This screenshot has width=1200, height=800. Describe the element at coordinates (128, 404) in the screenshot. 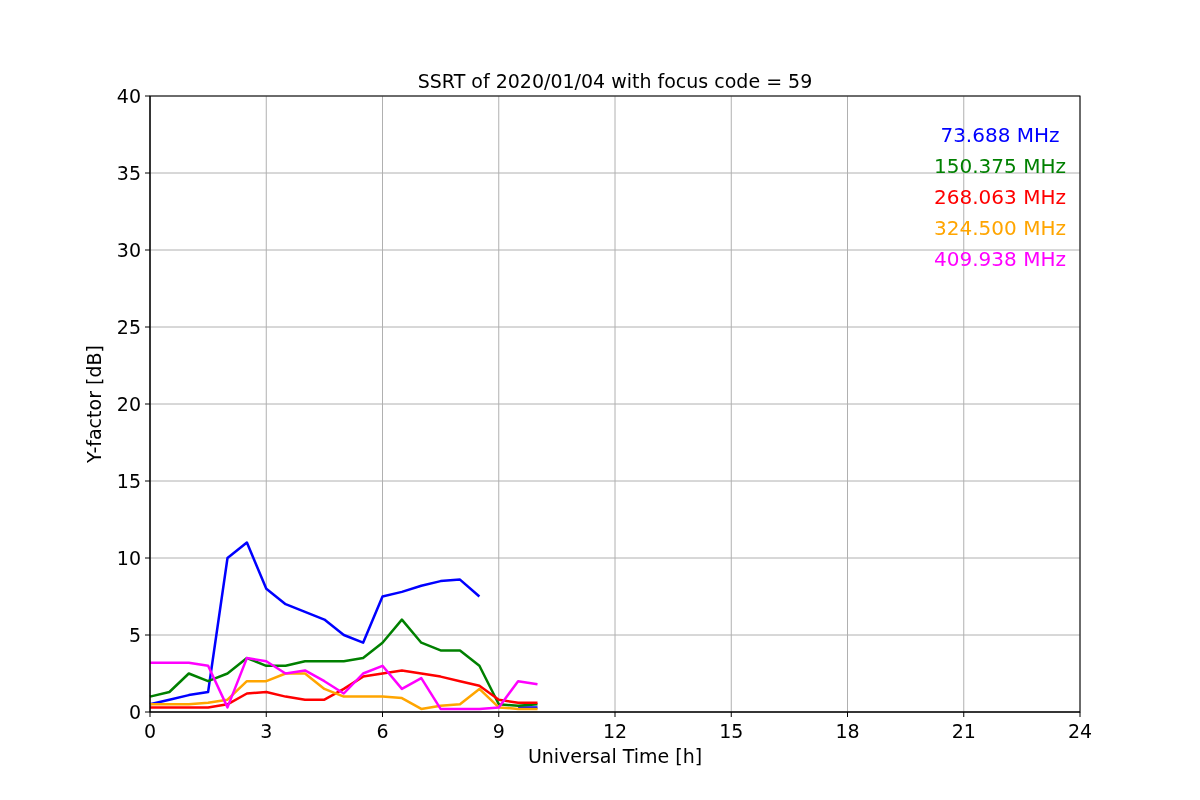

I see `tick-label: 20` at that location.